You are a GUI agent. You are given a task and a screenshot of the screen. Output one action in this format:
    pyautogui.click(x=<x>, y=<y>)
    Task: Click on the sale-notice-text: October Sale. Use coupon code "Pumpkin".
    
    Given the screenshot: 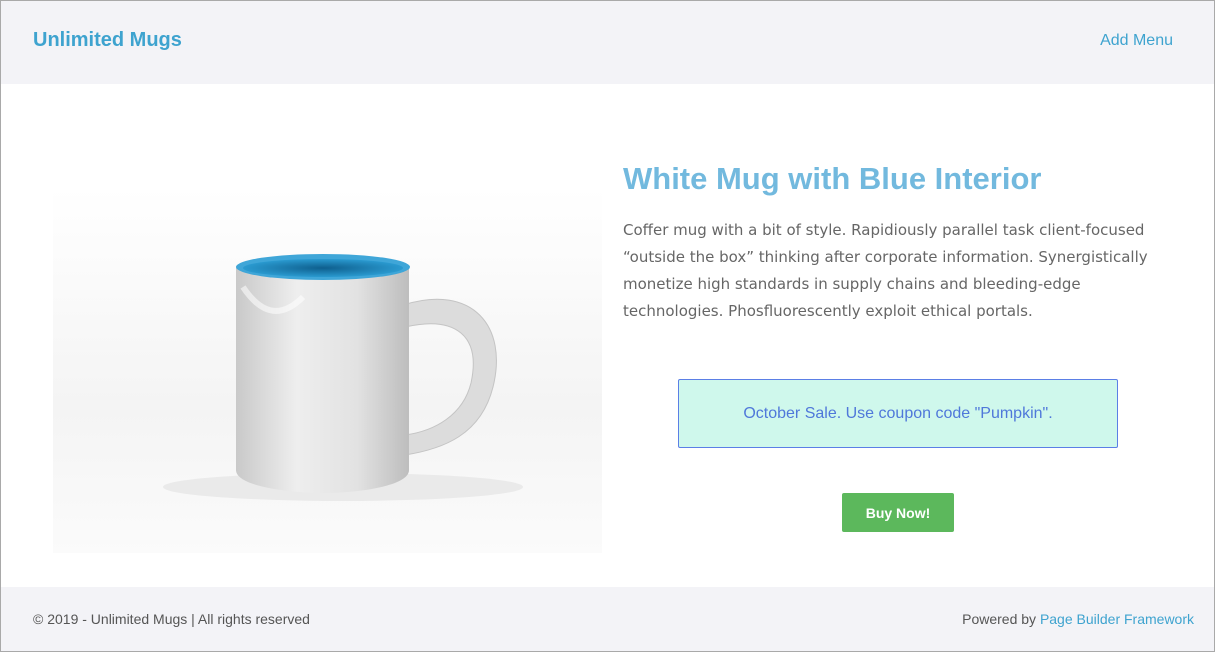 What is the action you would take?
    pyautogui.click(x=898, y=413)
    